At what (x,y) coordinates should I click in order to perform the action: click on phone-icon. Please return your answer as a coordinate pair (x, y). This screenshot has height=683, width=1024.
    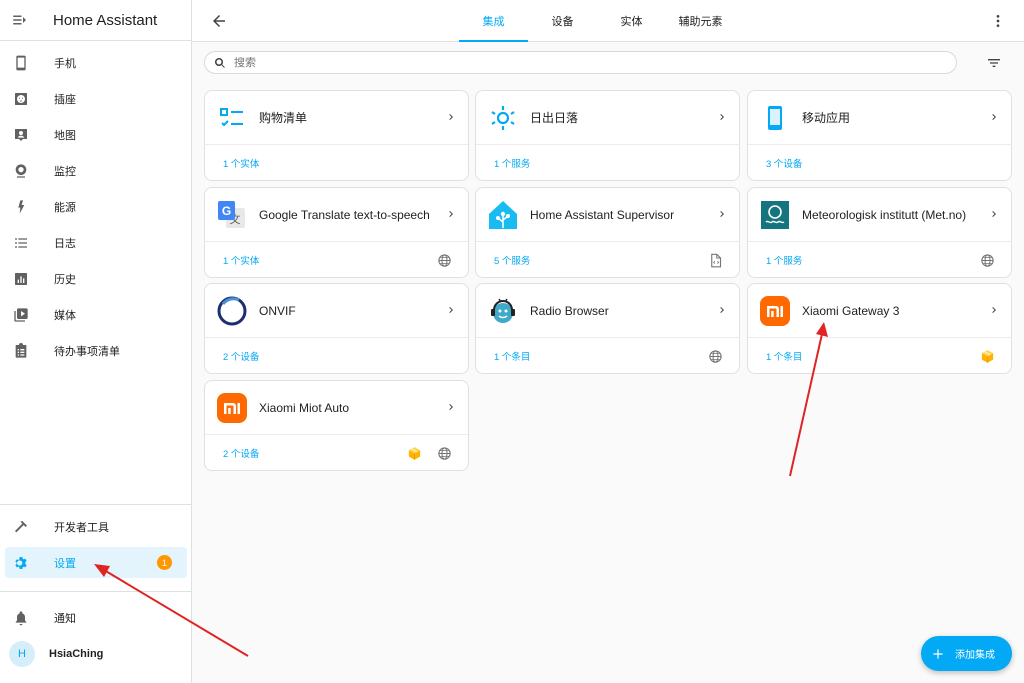
    Looking at the image, I should click on (21, 63).